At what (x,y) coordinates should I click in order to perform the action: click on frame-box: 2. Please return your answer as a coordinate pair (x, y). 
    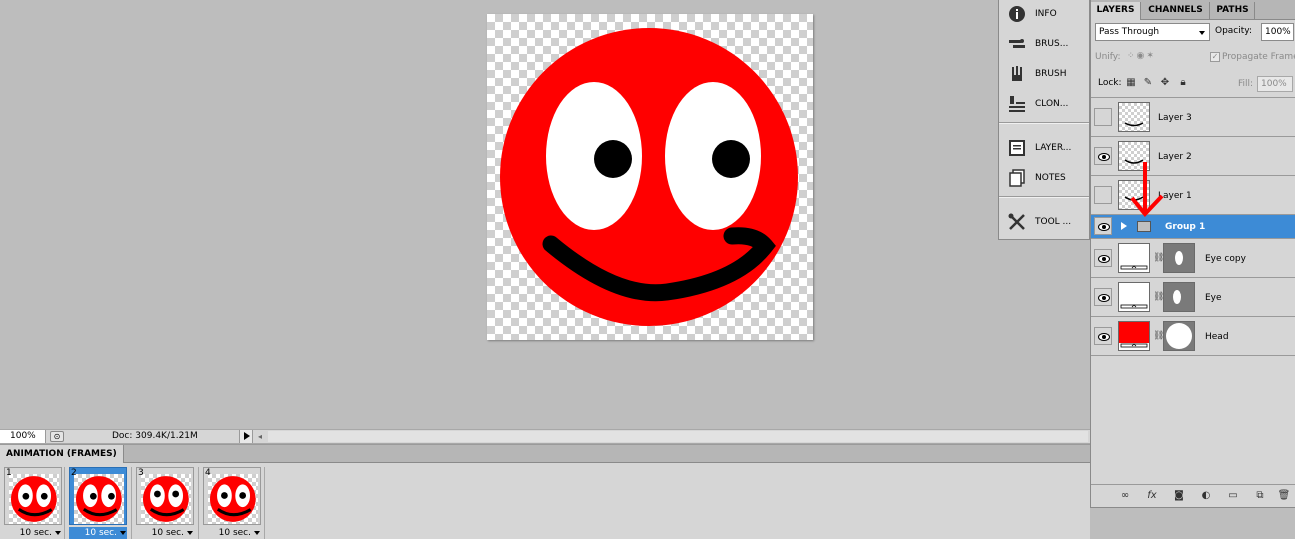
    Looking at the image, I should click on (98, 496).